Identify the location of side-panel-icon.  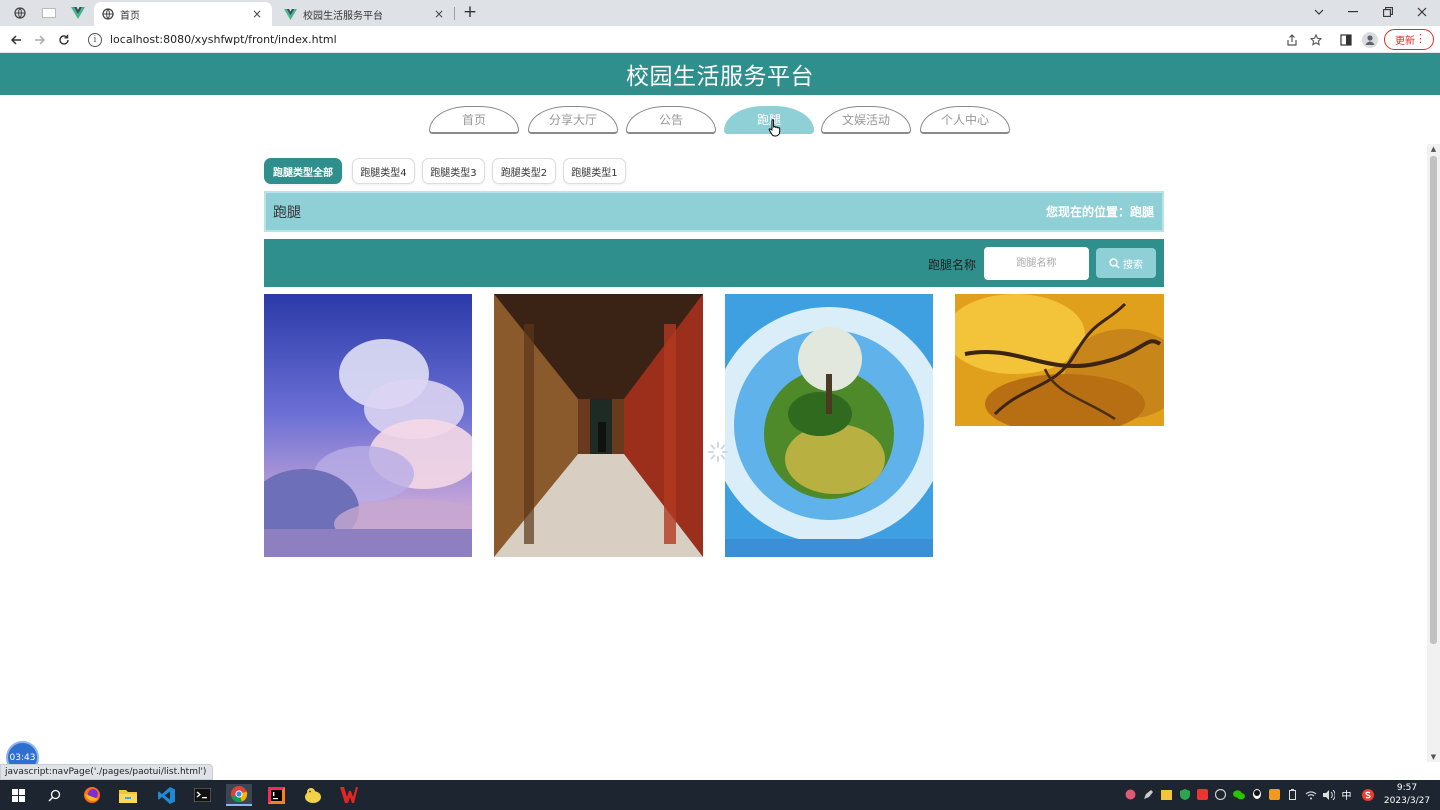
(1346, 40).